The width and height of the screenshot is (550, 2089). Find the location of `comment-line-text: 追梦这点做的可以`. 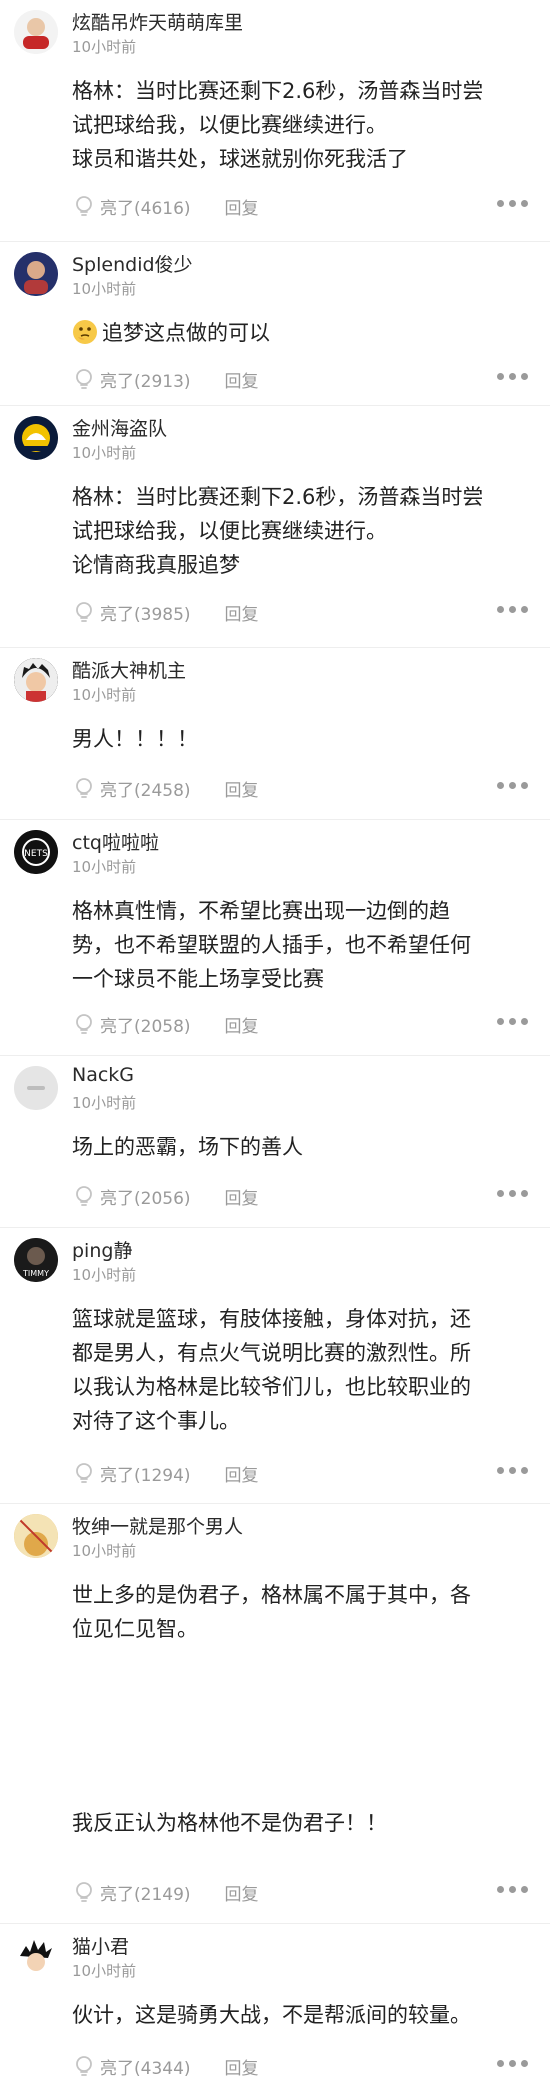

comment-line-text: 追梦这点做的可以 is located at coordinates (186, 333).